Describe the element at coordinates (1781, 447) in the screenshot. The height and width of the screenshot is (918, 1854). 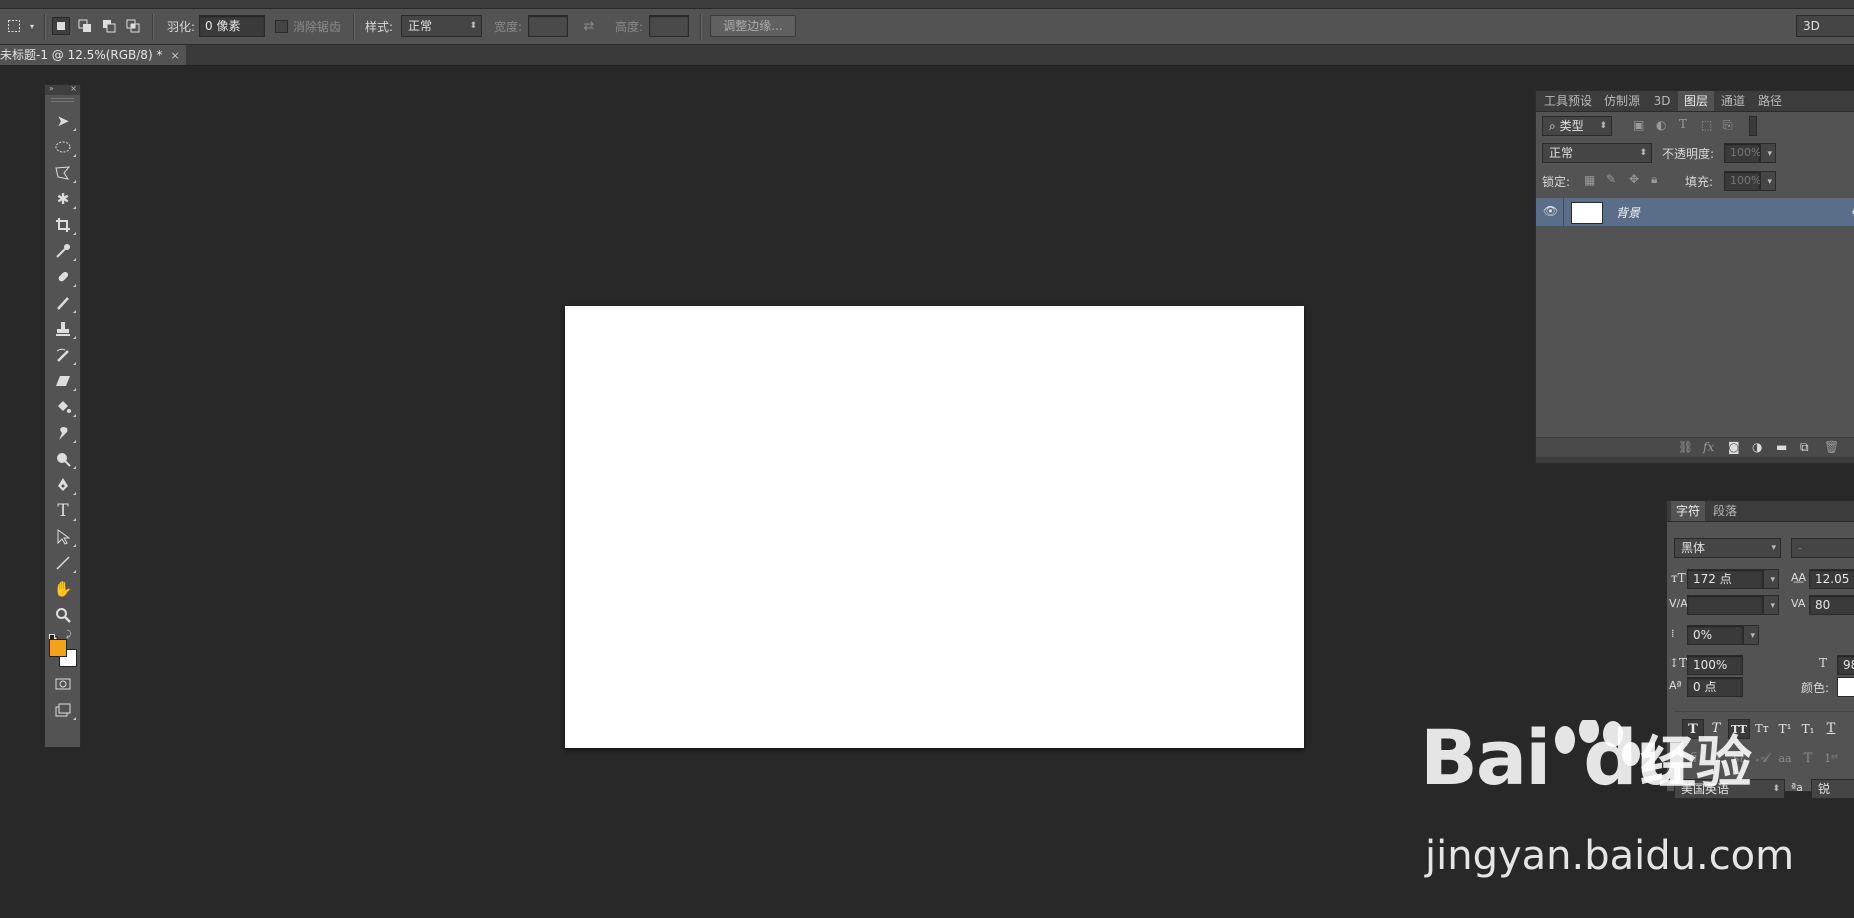
I see `new-group-icon: ▬` at that location.